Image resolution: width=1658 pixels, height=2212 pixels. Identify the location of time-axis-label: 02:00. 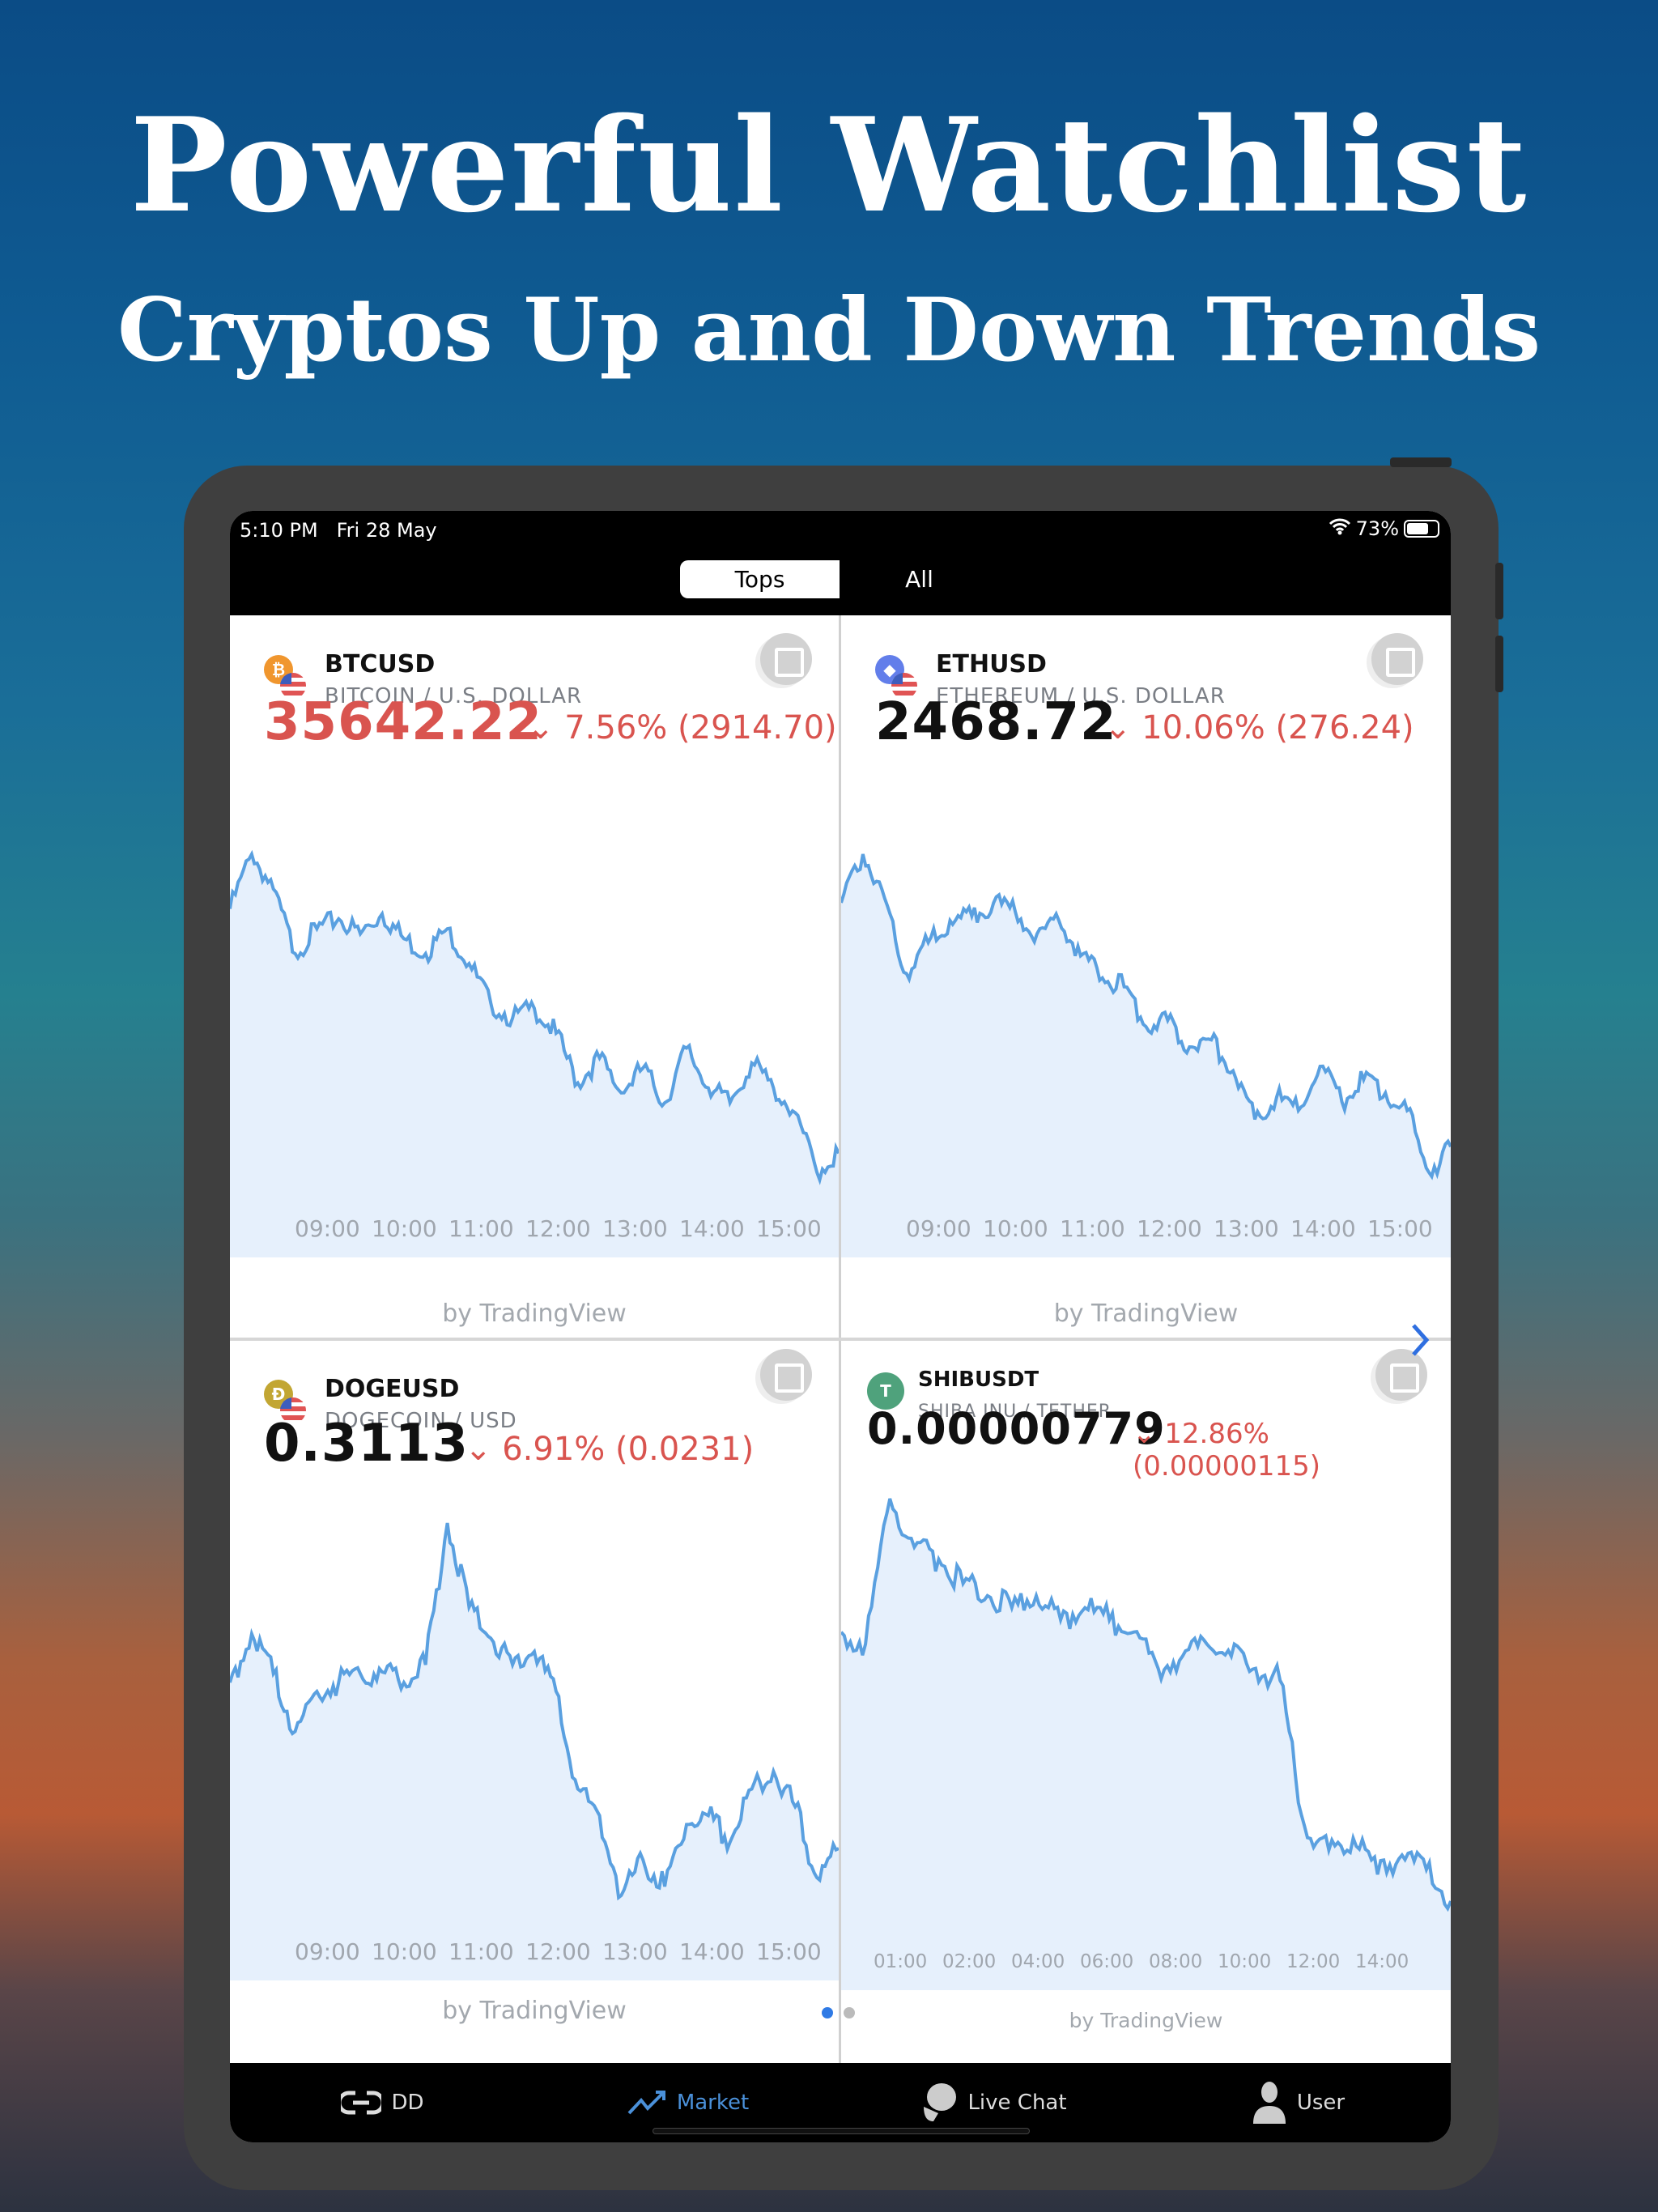
(969, 1962).